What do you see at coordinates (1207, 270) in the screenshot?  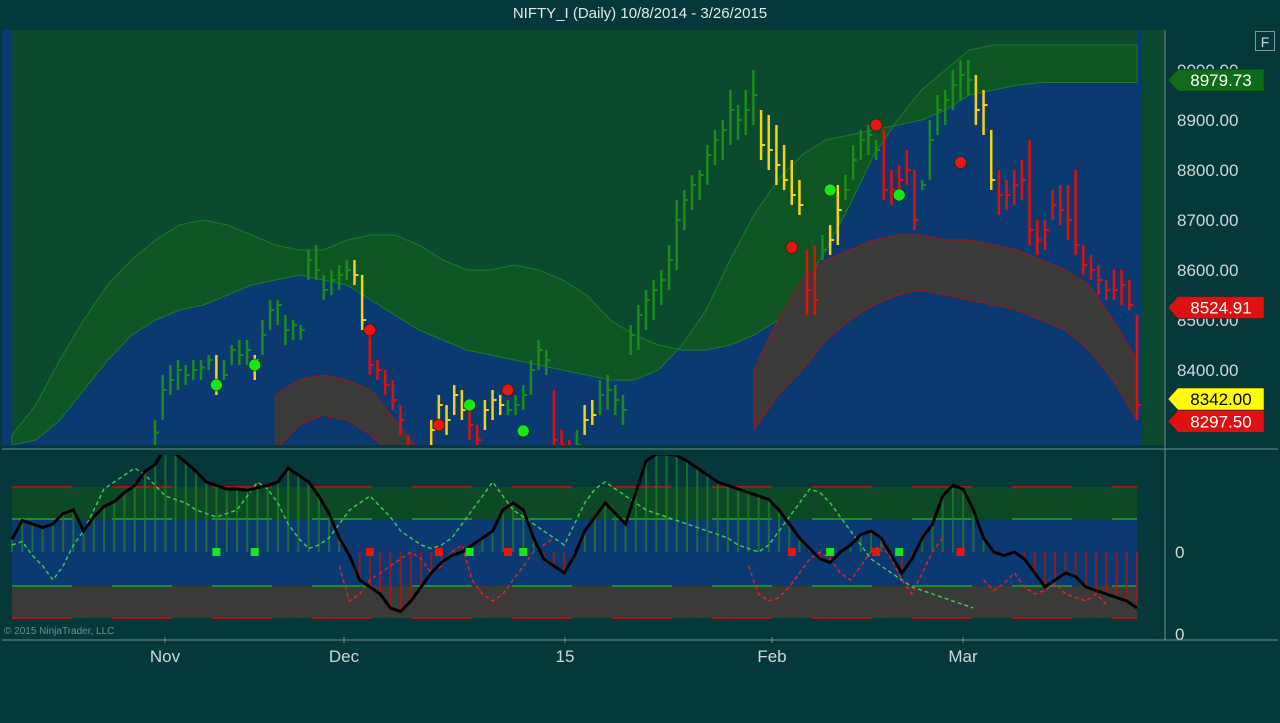 I see `price-tick-label: 8600.00` at bounding box center [1207, 270].